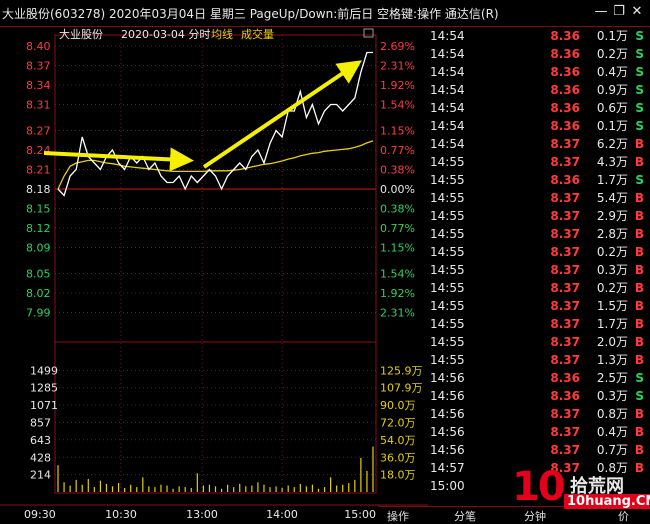 This screenshot has height=524, width=650. What do you see at coordinates (40, 514) in the screenshot?
I see `time-tick-label: 09:30` at bounding box center [40, 514].